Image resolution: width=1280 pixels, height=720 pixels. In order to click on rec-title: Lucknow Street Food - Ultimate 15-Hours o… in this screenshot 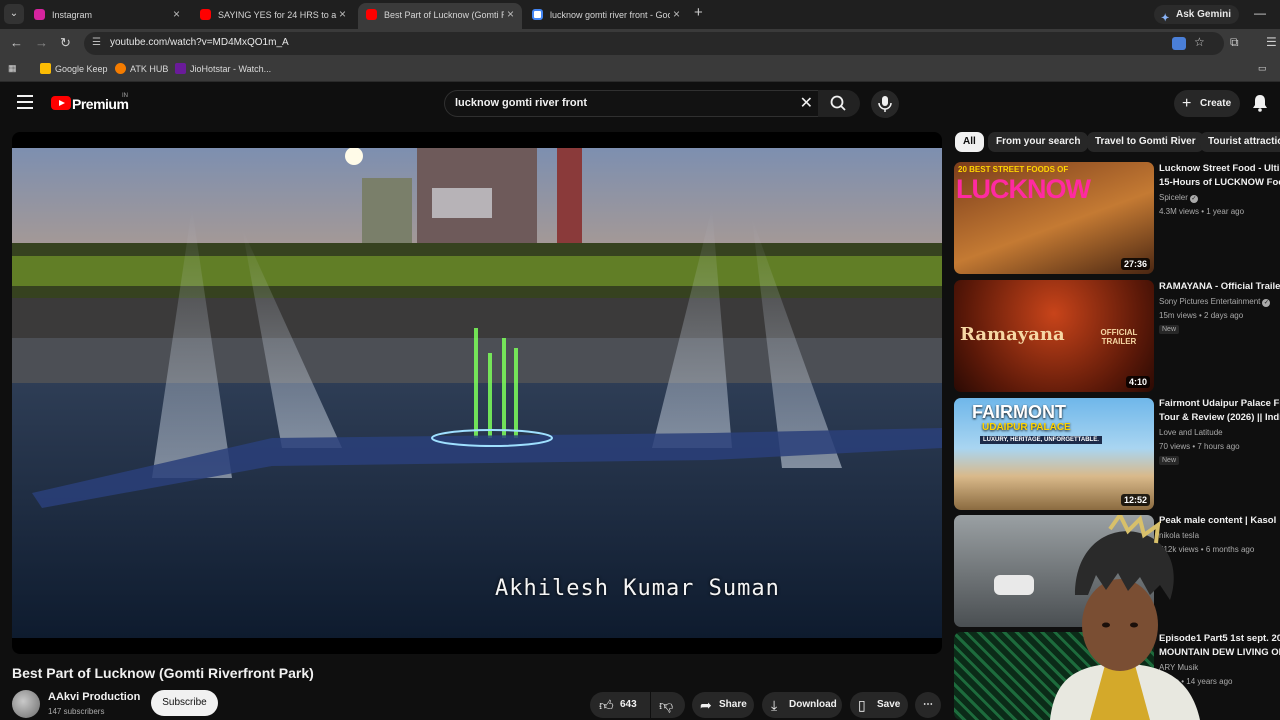, I will do `click(1219, 176)`.